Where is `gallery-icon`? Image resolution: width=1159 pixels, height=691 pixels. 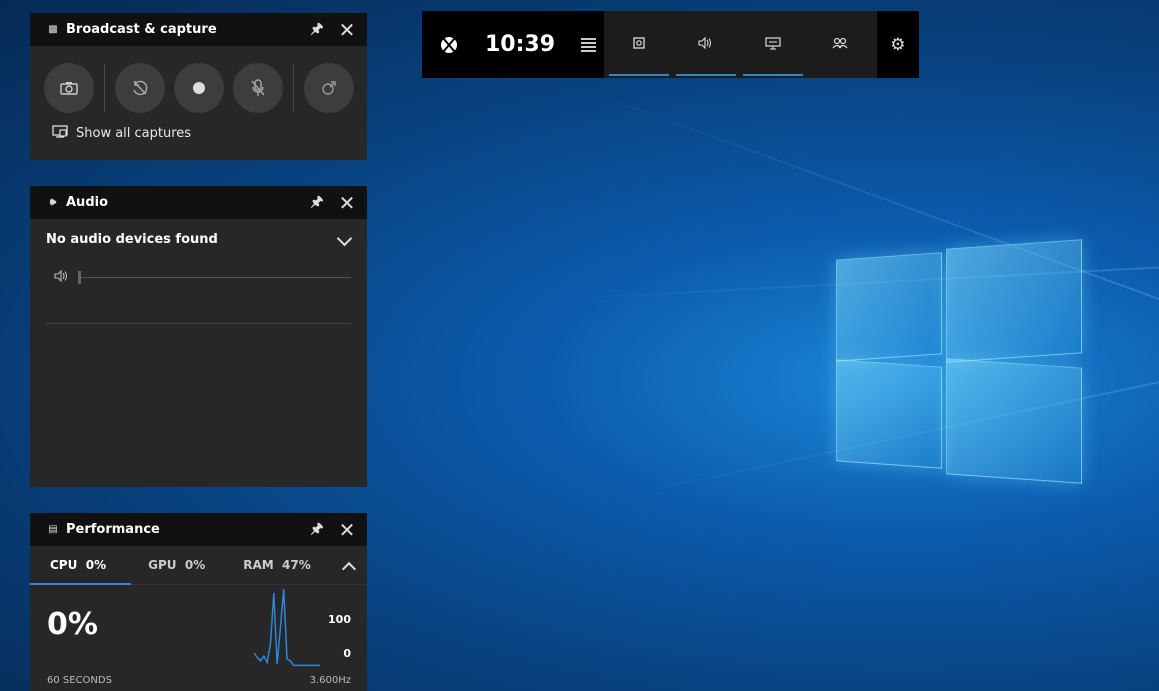
gallery-icon is located at coordinates (60, 133).